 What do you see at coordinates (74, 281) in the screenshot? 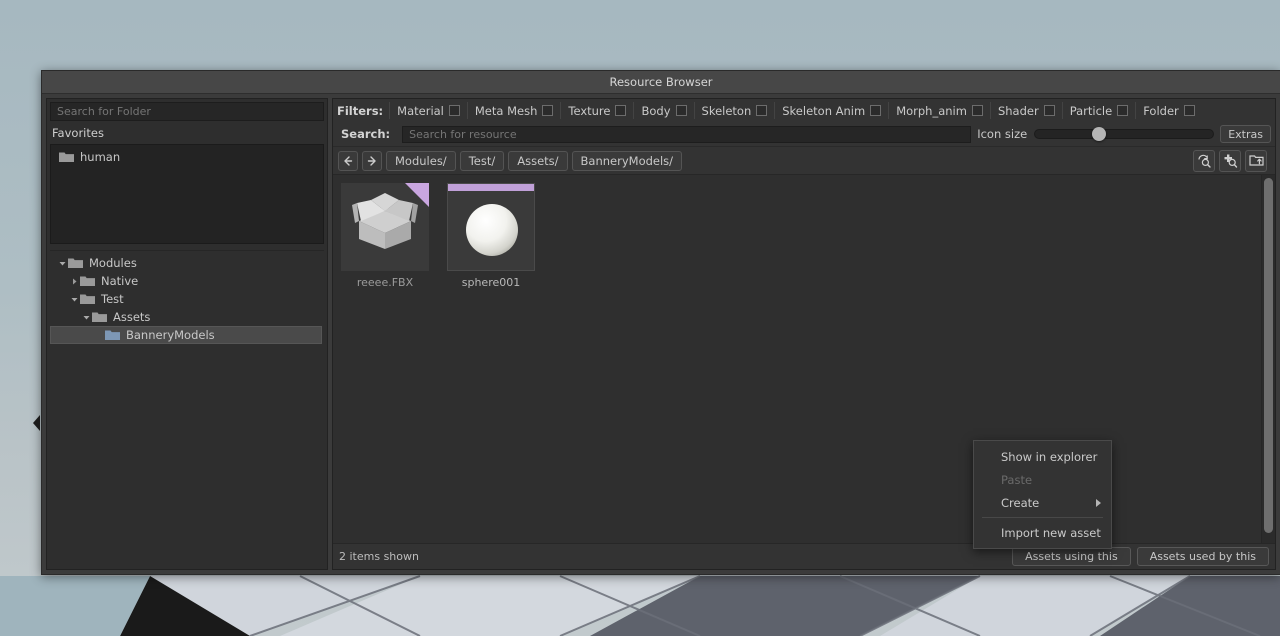
I see `chevron-right-icon` at bounding box center [74, 281].